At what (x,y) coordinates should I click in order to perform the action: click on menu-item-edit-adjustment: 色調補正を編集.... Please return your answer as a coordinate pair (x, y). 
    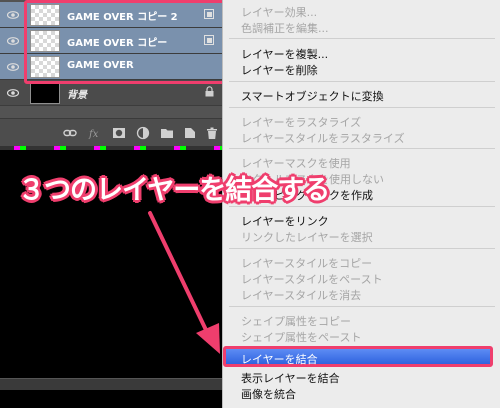
    Looking at the image, I should click on (285, 28).